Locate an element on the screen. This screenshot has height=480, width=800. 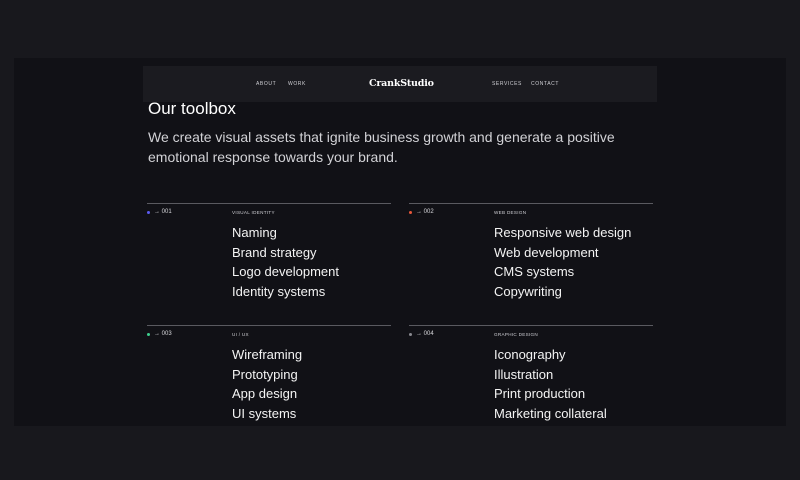
service-item: Prototyping is located at coordinates (265, 374).